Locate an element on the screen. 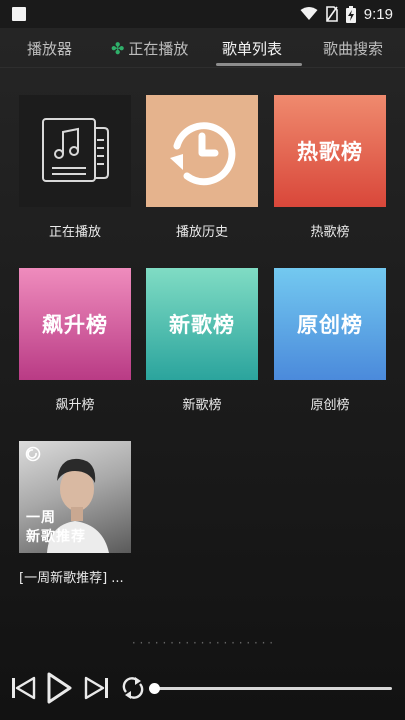  progress-thumb is located at coordinates (154, 688).